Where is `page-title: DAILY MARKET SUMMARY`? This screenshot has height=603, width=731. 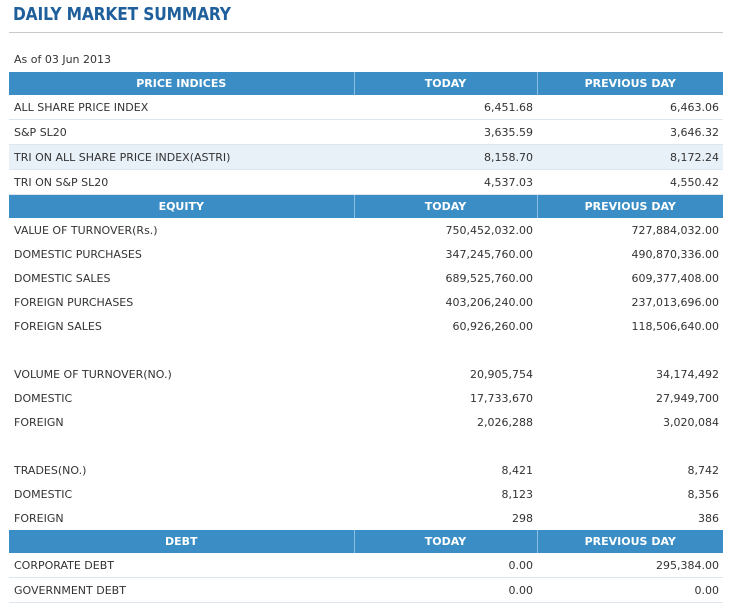 page-title: DAILY MARKET SUMMARY is located at coordinates (122, 14).